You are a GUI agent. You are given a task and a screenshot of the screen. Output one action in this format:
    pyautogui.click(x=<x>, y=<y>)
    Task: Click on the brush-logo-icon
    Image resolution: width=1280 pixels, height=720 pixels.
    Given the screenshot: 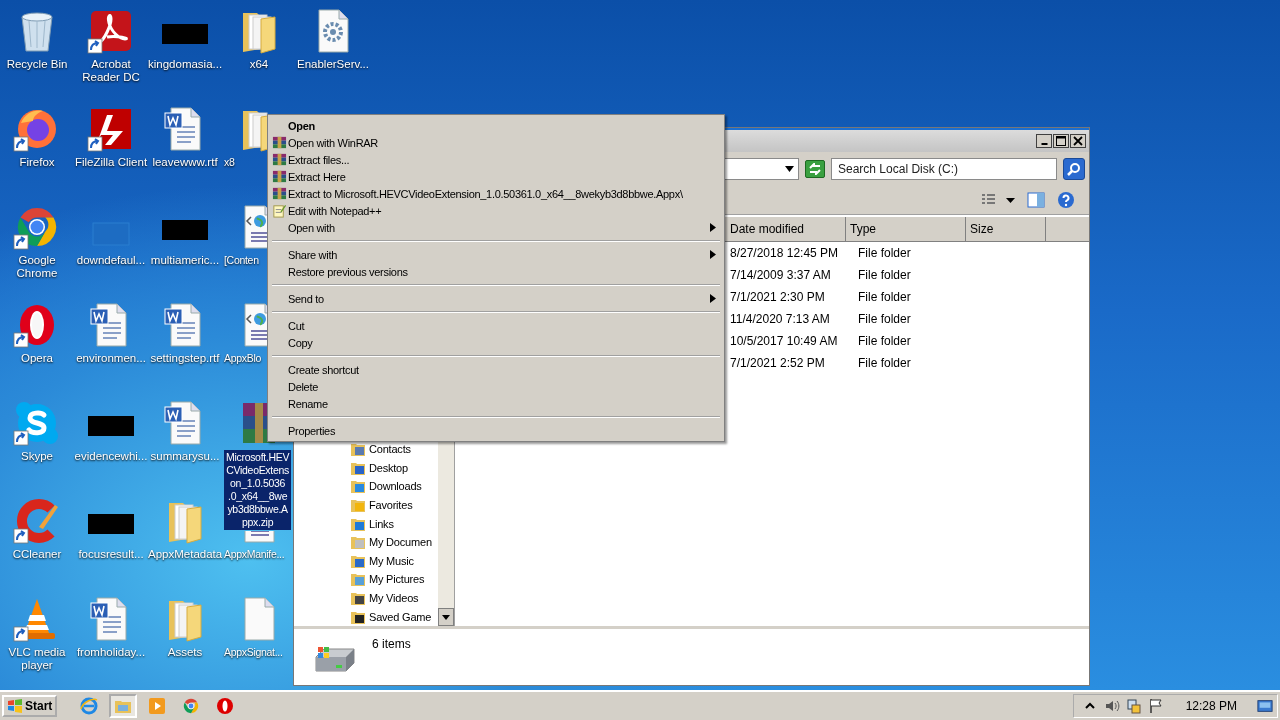 What is the action you would take?
    pyautogui.click(x=37, y=521)
    